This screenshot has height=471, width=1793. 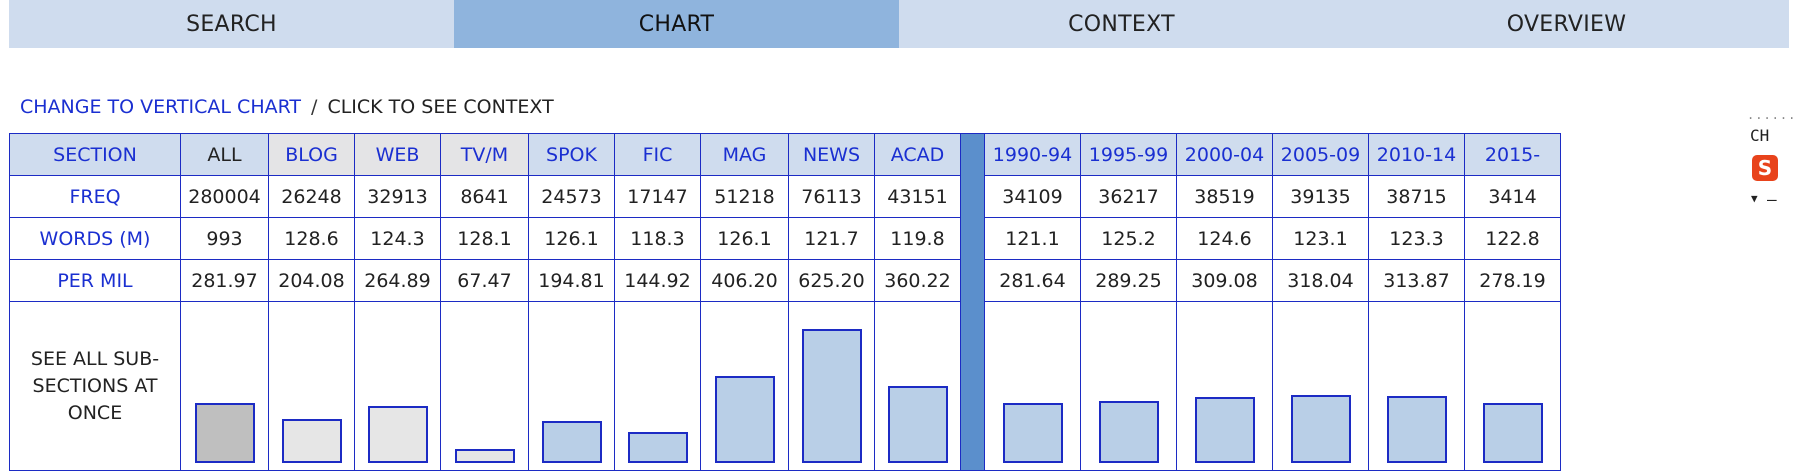 I want to click on words-cell-all: 993, so click(x=224, y=238).